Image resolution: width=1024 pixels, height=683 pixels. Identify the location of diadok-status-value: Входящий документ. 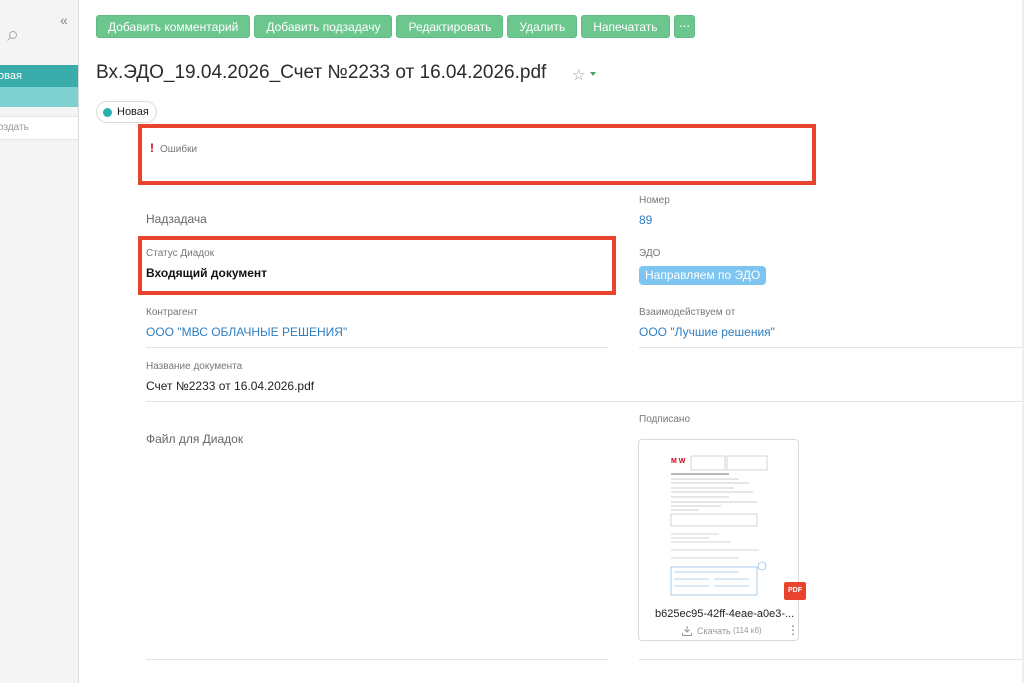
(207, 273).